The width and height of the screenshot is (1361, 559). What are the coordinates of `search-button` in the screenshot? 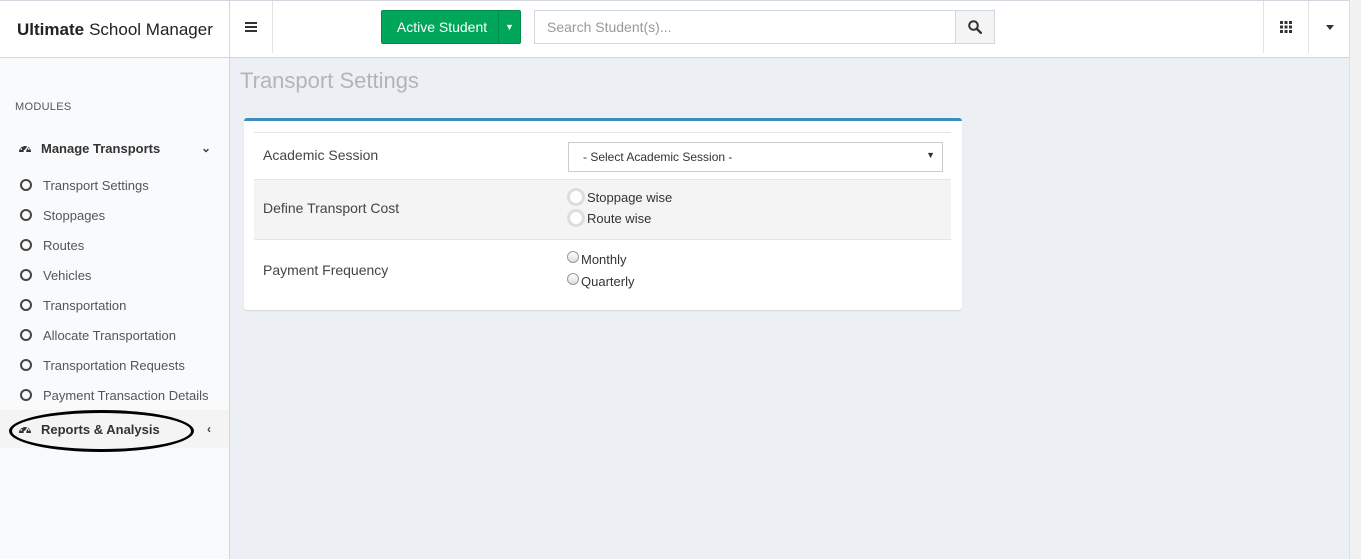 It's located at (975, 27).